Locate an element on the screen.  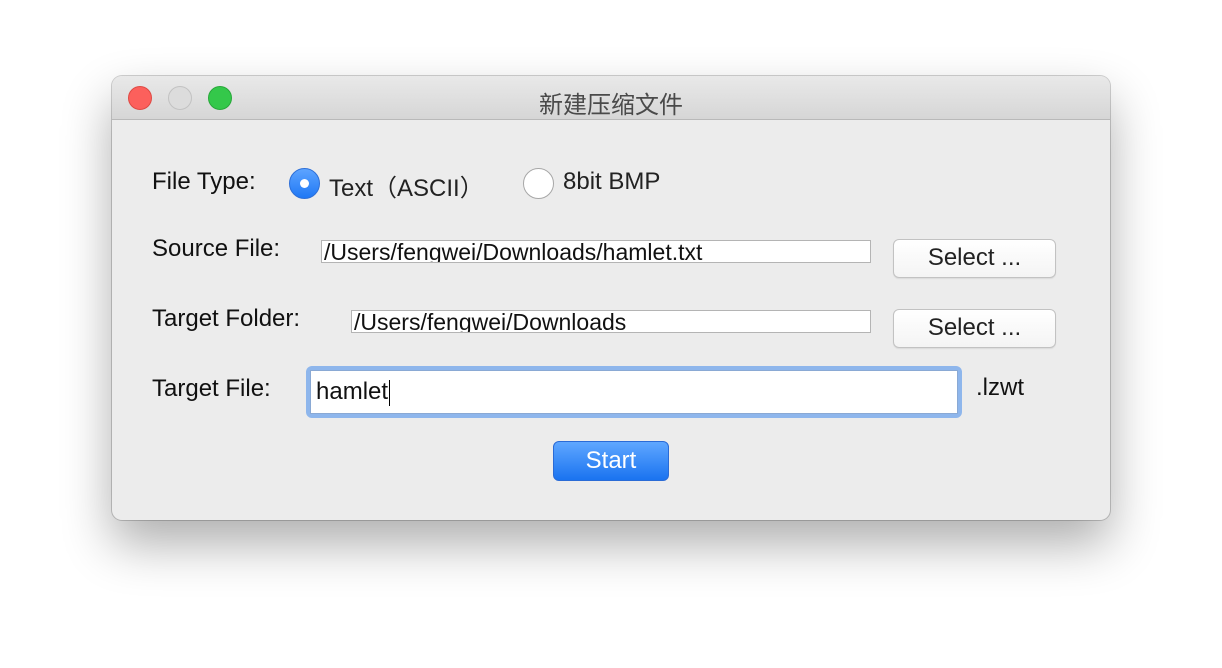
file-extension-label: .lzwt is located at coordinates (1000, 387).